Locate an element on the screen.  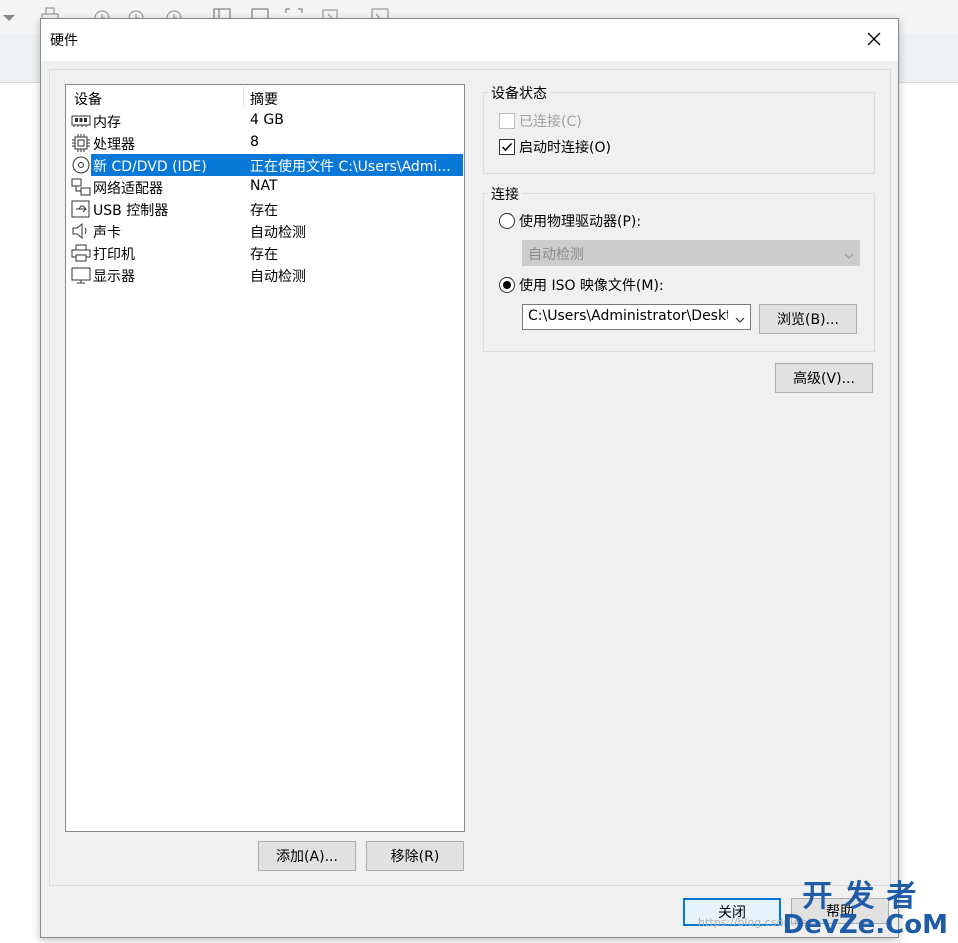
physical-drive-radio is located at coordinates (507, 221).